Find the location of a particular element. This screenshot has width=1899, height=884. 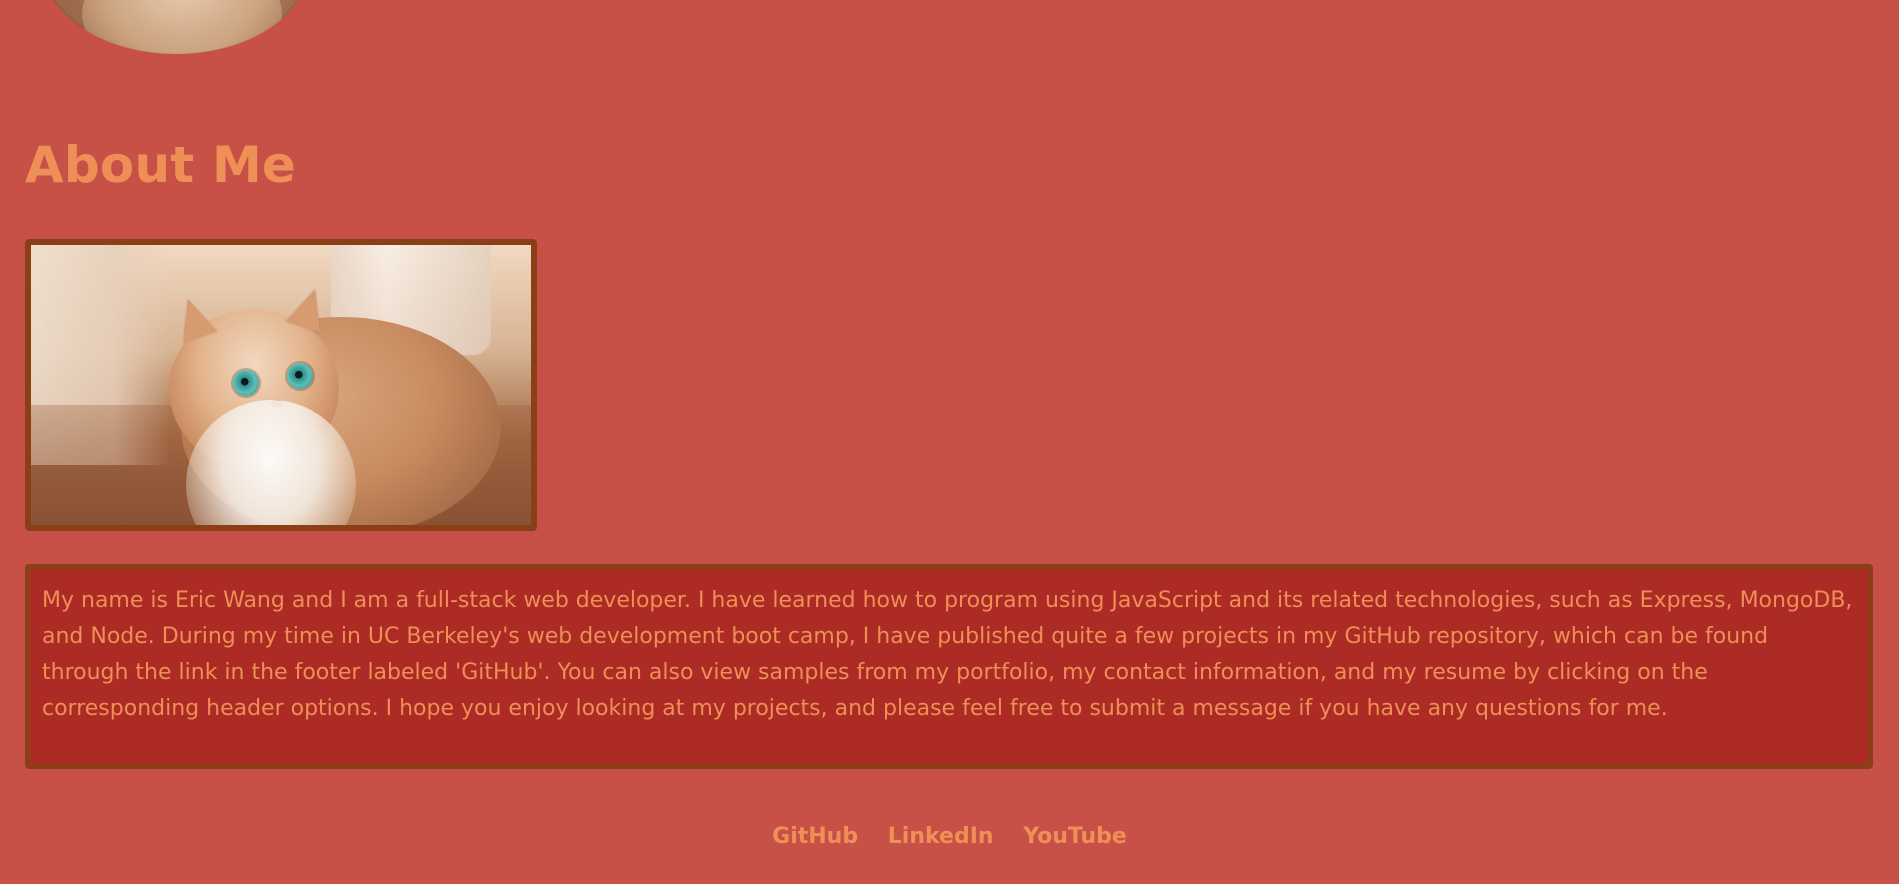

avatar-fur is located at coordinates (182, 27).